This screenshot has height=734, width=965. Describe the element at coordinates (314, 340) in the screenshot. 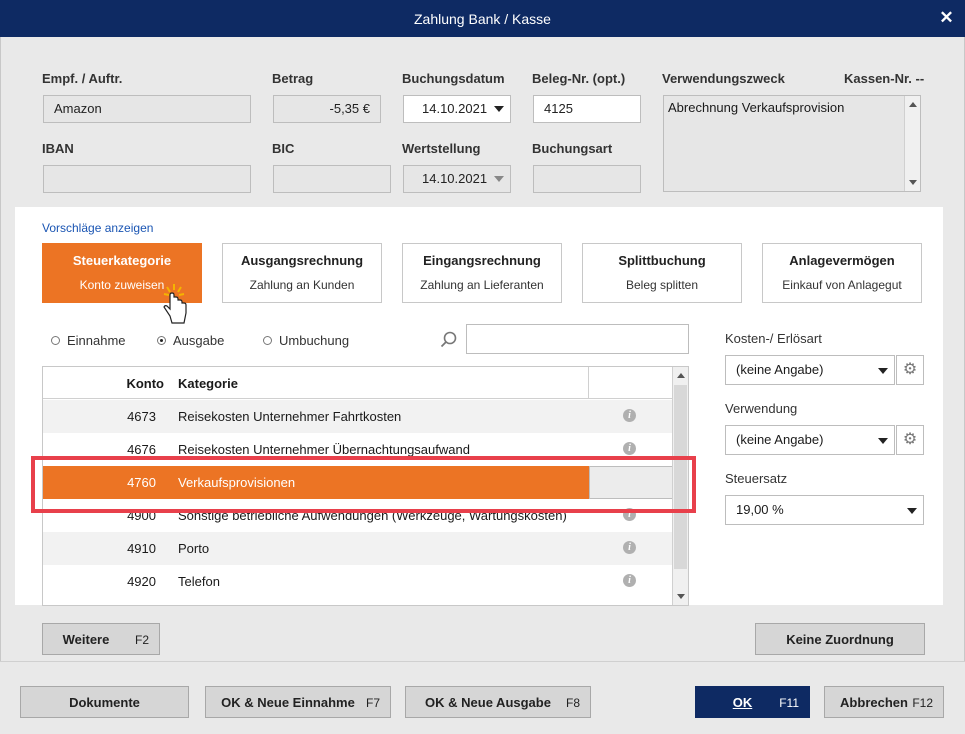

I see `radio-label: Umbuchung` at that location.